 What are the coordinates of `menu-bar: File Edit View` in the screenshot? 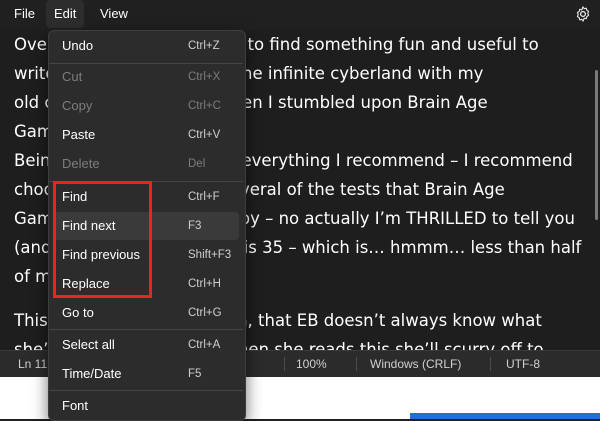 It's located at (300, 15).